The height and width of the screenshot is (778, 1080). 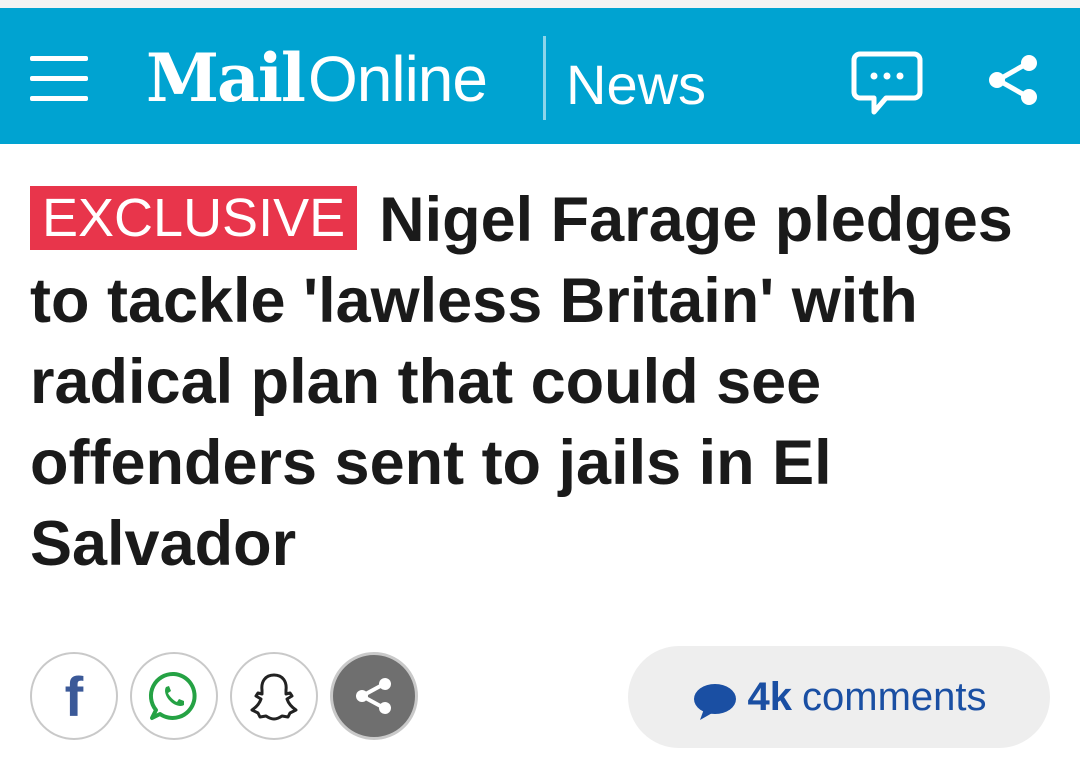 I want to click on comments-count: 4k, so click(x=770, y=696).